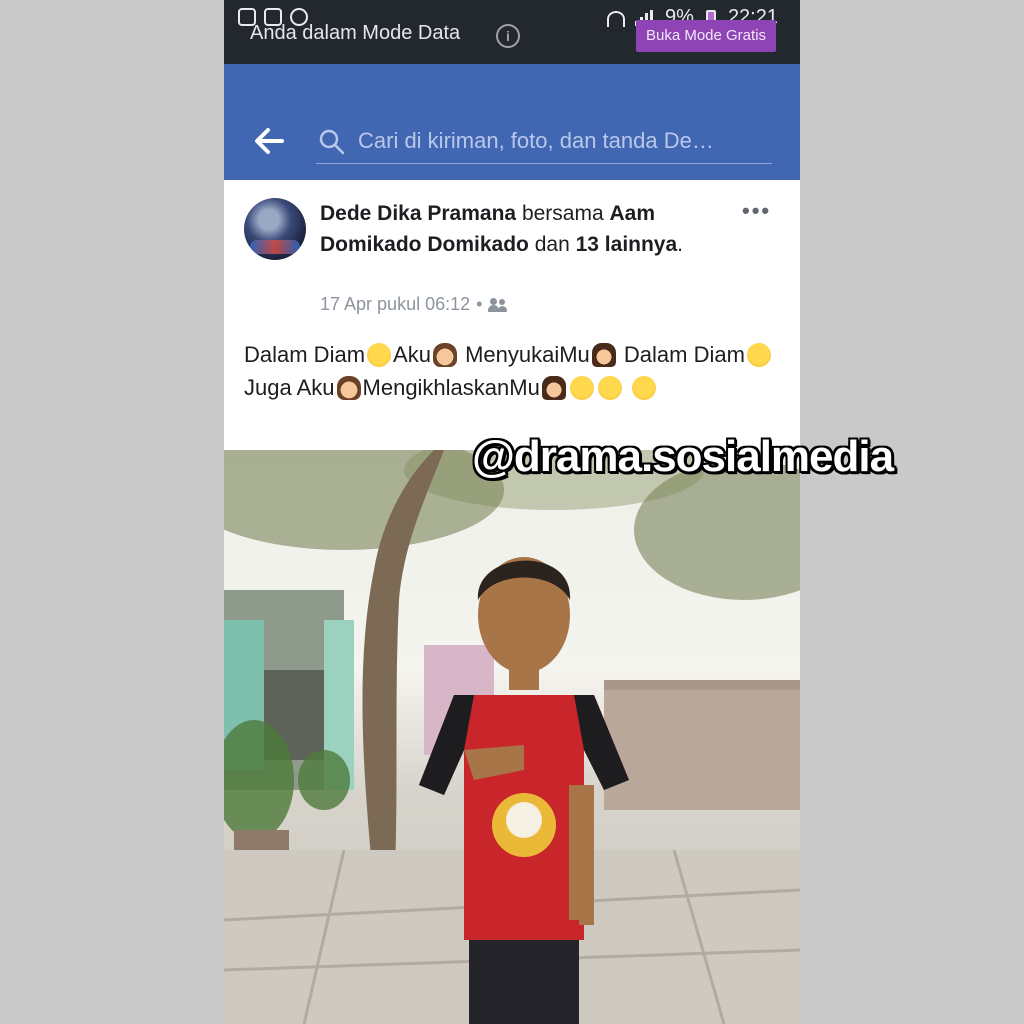  I want to click on info-icon: i, so click(508, 36).